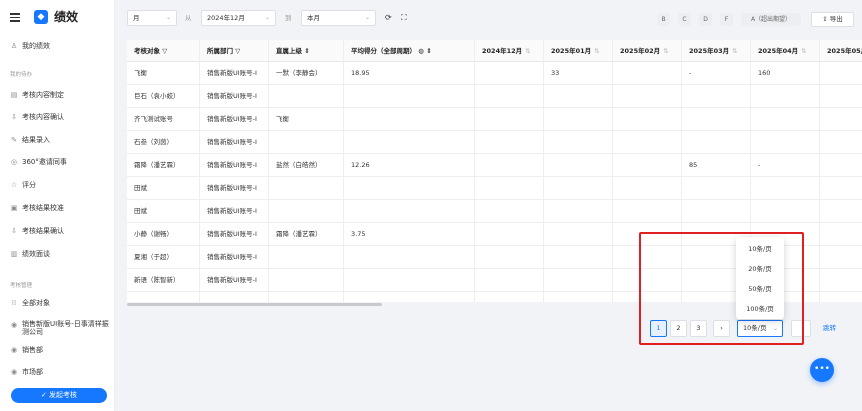 The height and width of the screenshot is (411, 862). I want to click on col-header-2025-04: 2025年04月 ⇅, so click(785, 51).